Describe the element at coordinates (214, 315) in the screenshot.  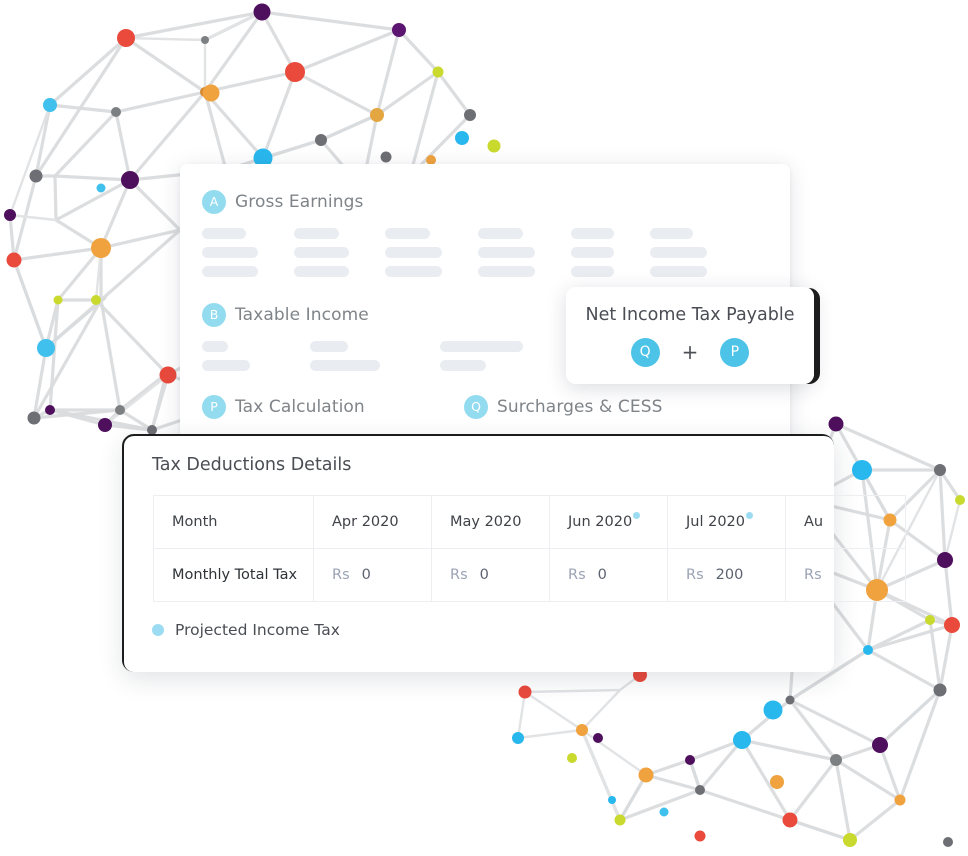
I see `section-badge-b: B` at that location.